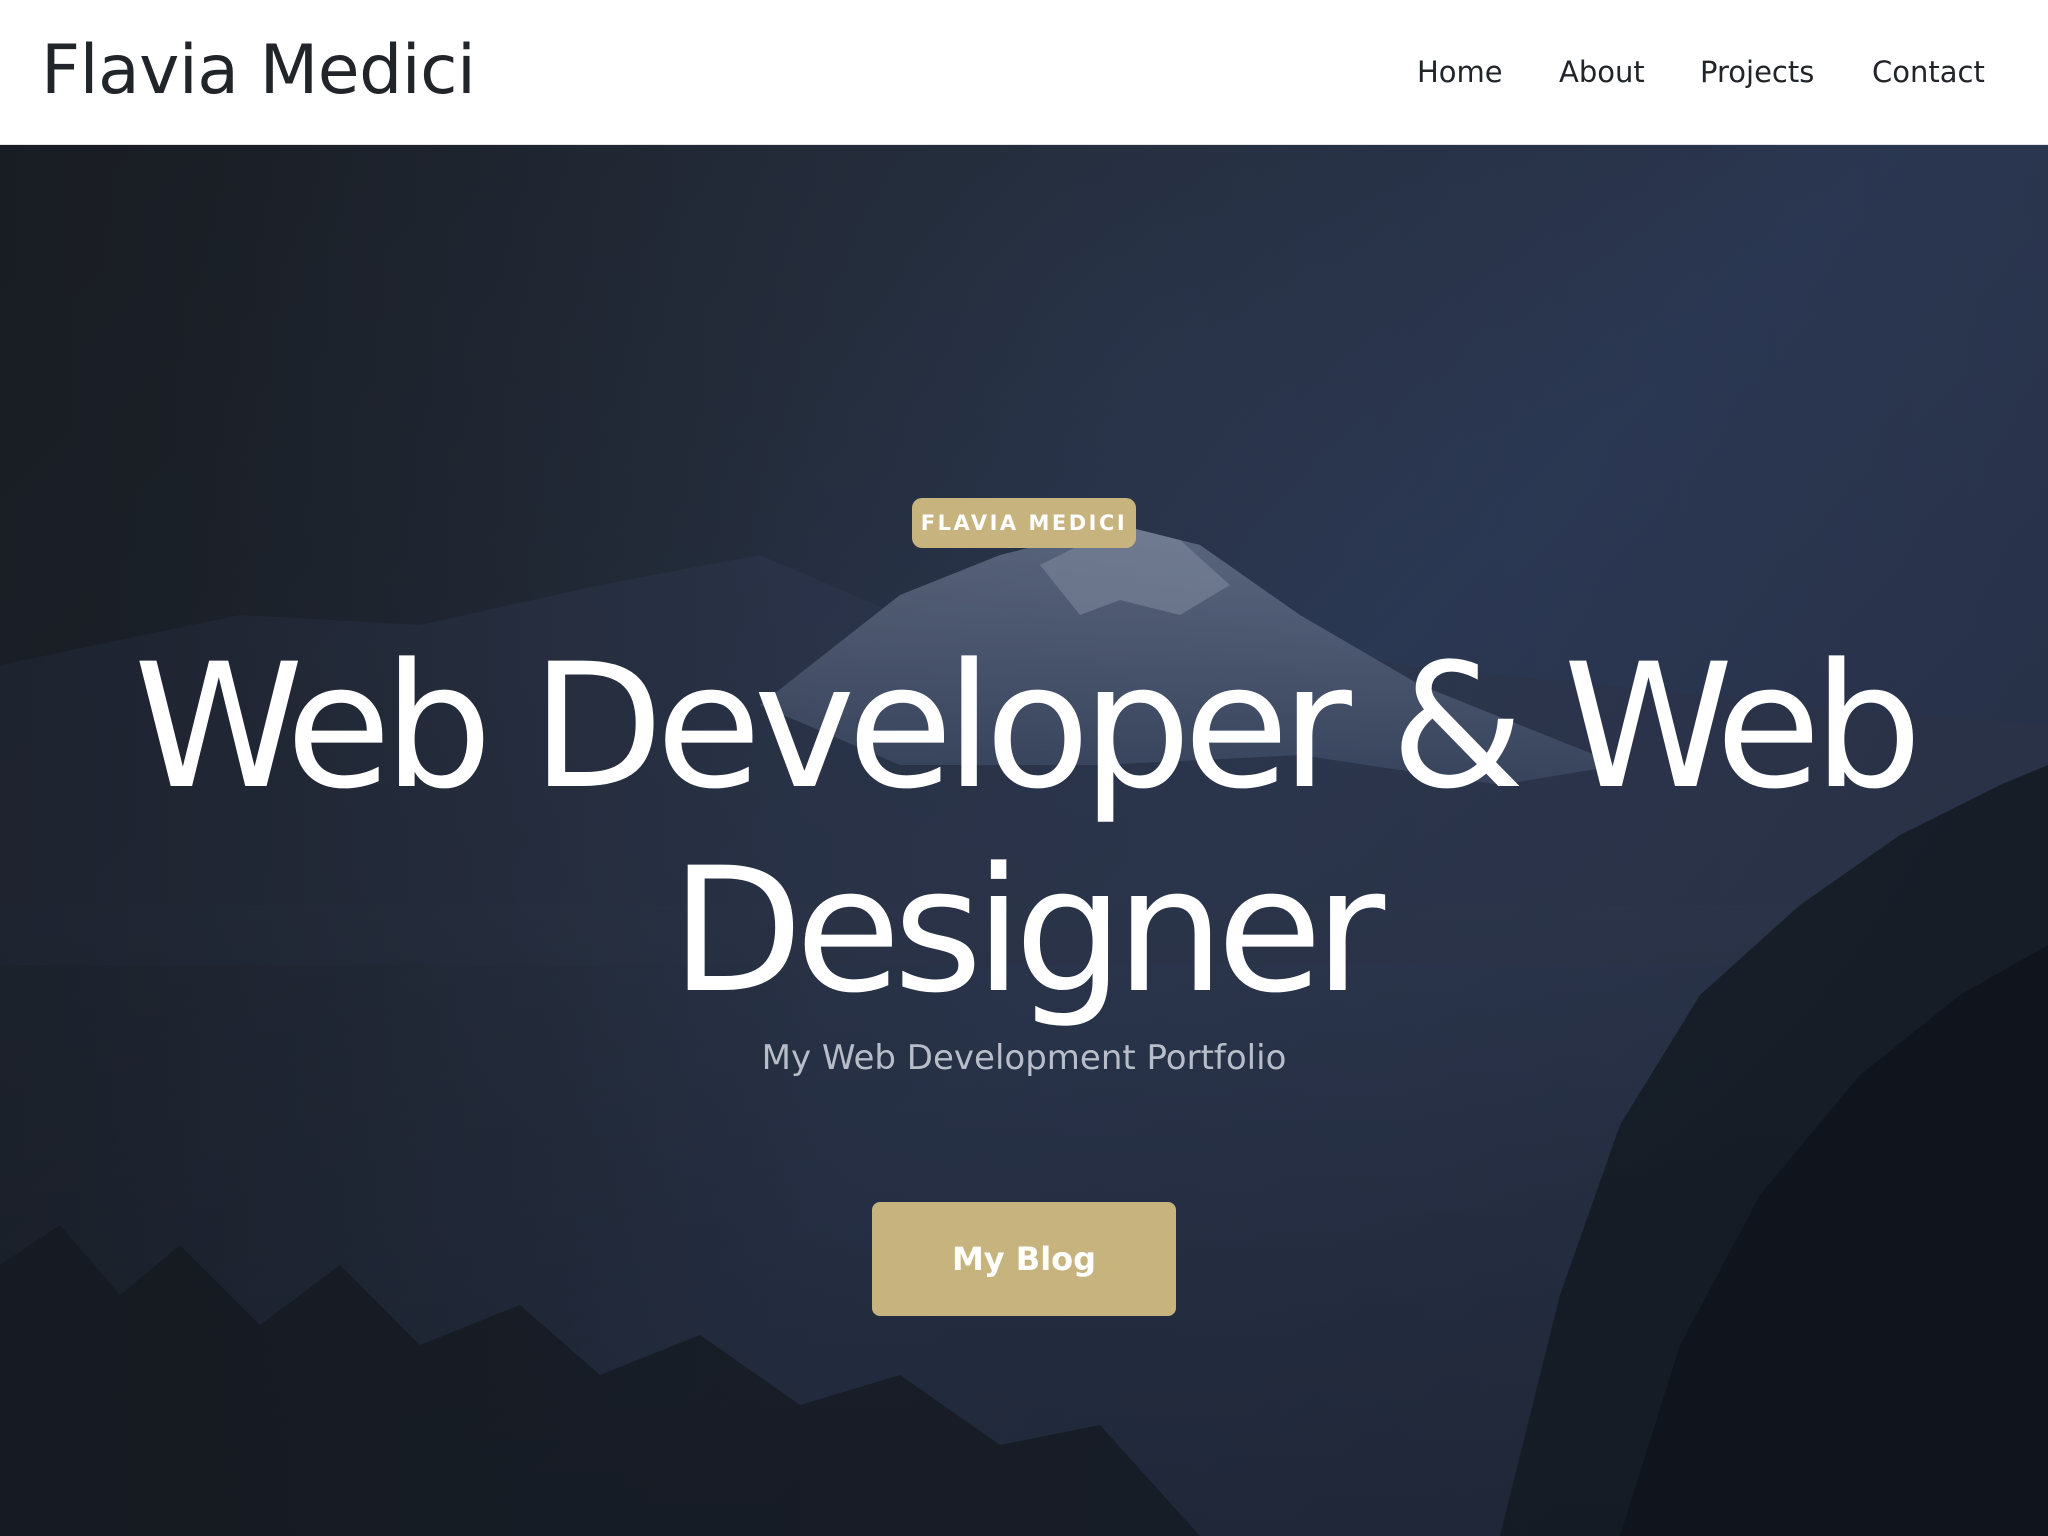 Image resolution: width=2048 pixels, height=1536 pixels. What do you see at coordinates (1757, 72) in the screenshot?
I see `nav-link-projects: Projects` at bounding box center [1757, 72].